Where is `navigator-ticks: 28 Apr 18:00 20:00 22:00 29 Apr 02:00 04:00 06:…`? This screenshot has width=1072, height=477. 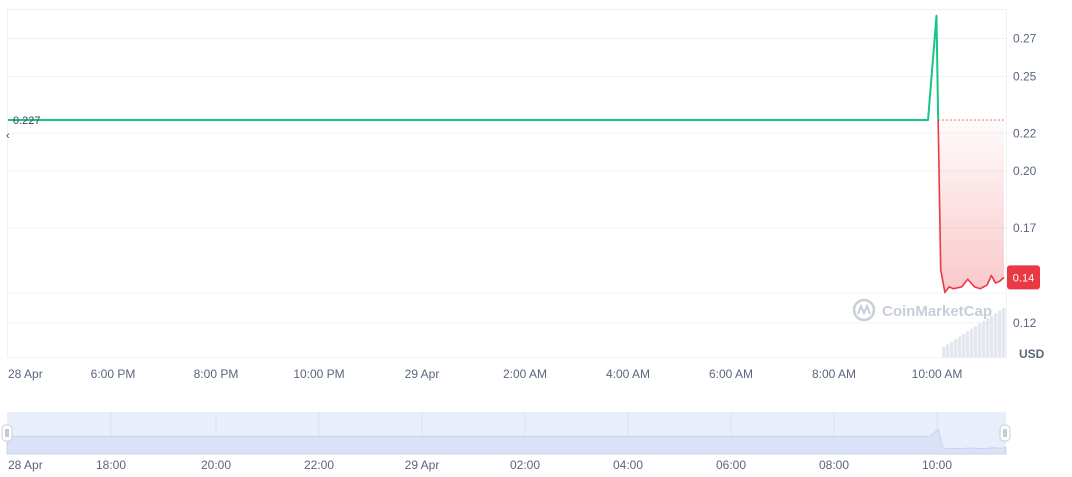 navigator-ticks: 28 Apr 18:00 20:00 22:00 29 Apr 02:00 04:00 06:… is located at coordinates (480, 465).